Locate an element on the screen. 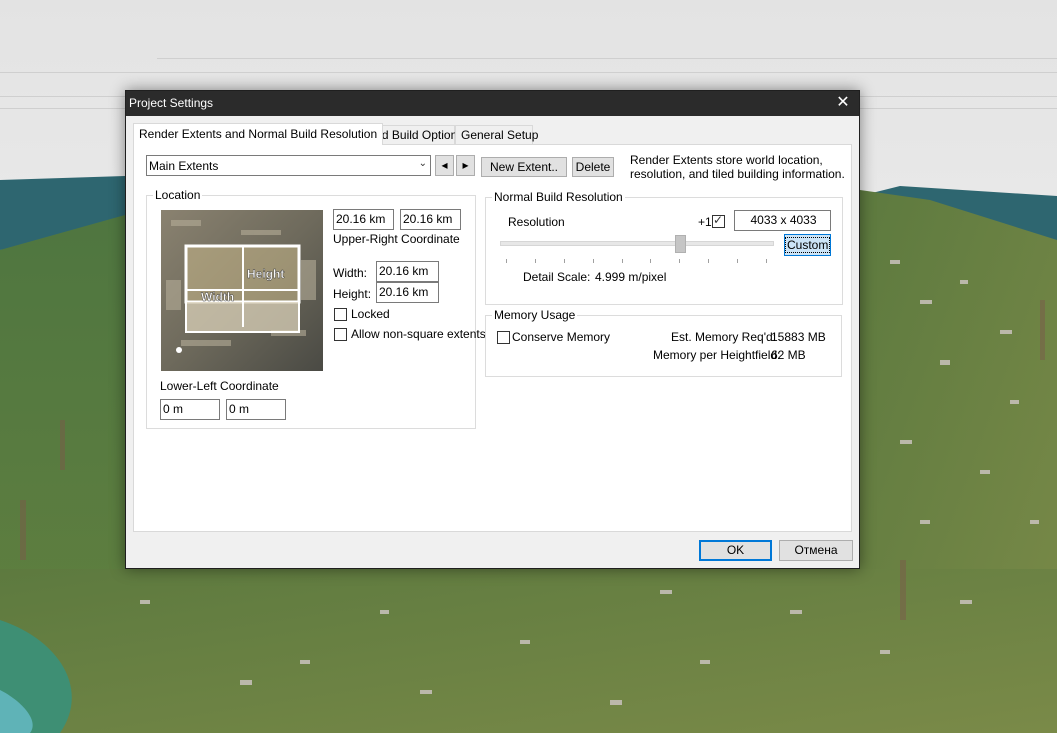 The height and width of the screenshot is (733, 1057). memory-per-heightfield-label: Memory per Heightfield: is located at coordinates (717, 355).